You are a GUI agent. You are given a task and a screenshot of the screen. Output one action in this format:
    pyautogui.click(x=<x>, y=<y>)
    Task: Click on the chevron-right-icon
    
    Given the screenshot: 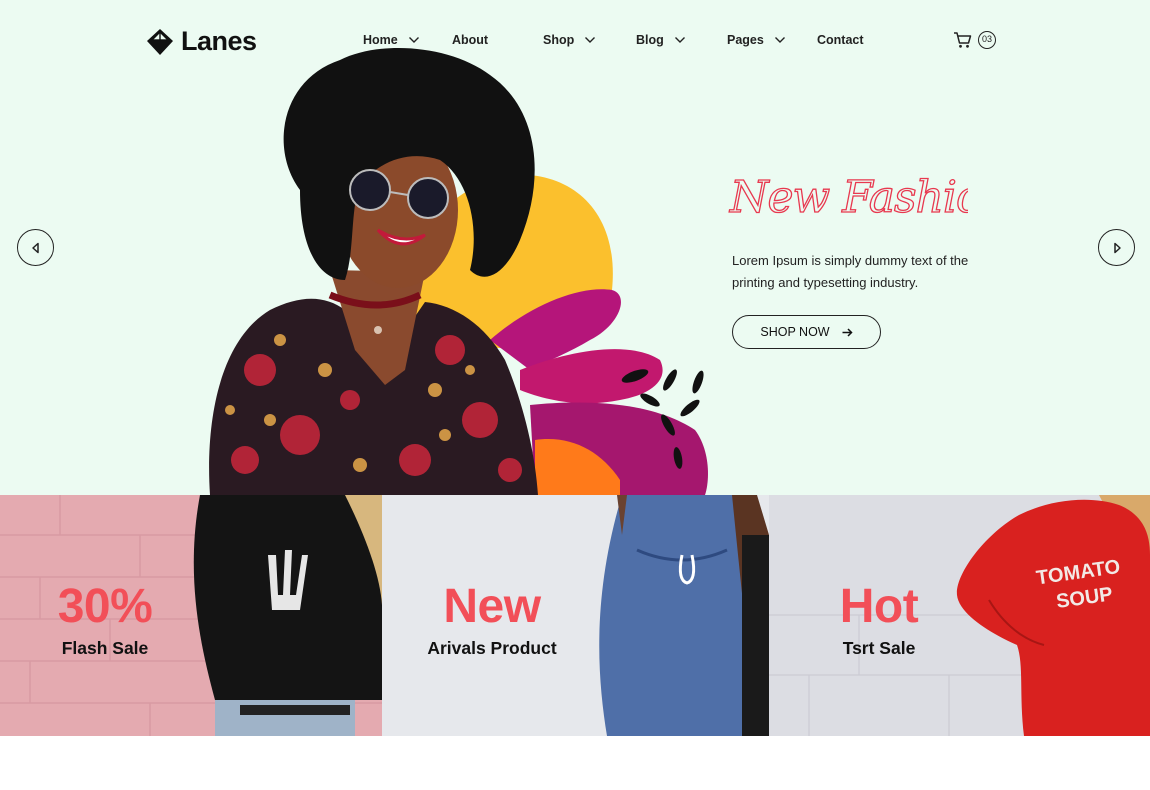 What is the action you would take?
    pyautogui.click(x=1117, y=247)
    